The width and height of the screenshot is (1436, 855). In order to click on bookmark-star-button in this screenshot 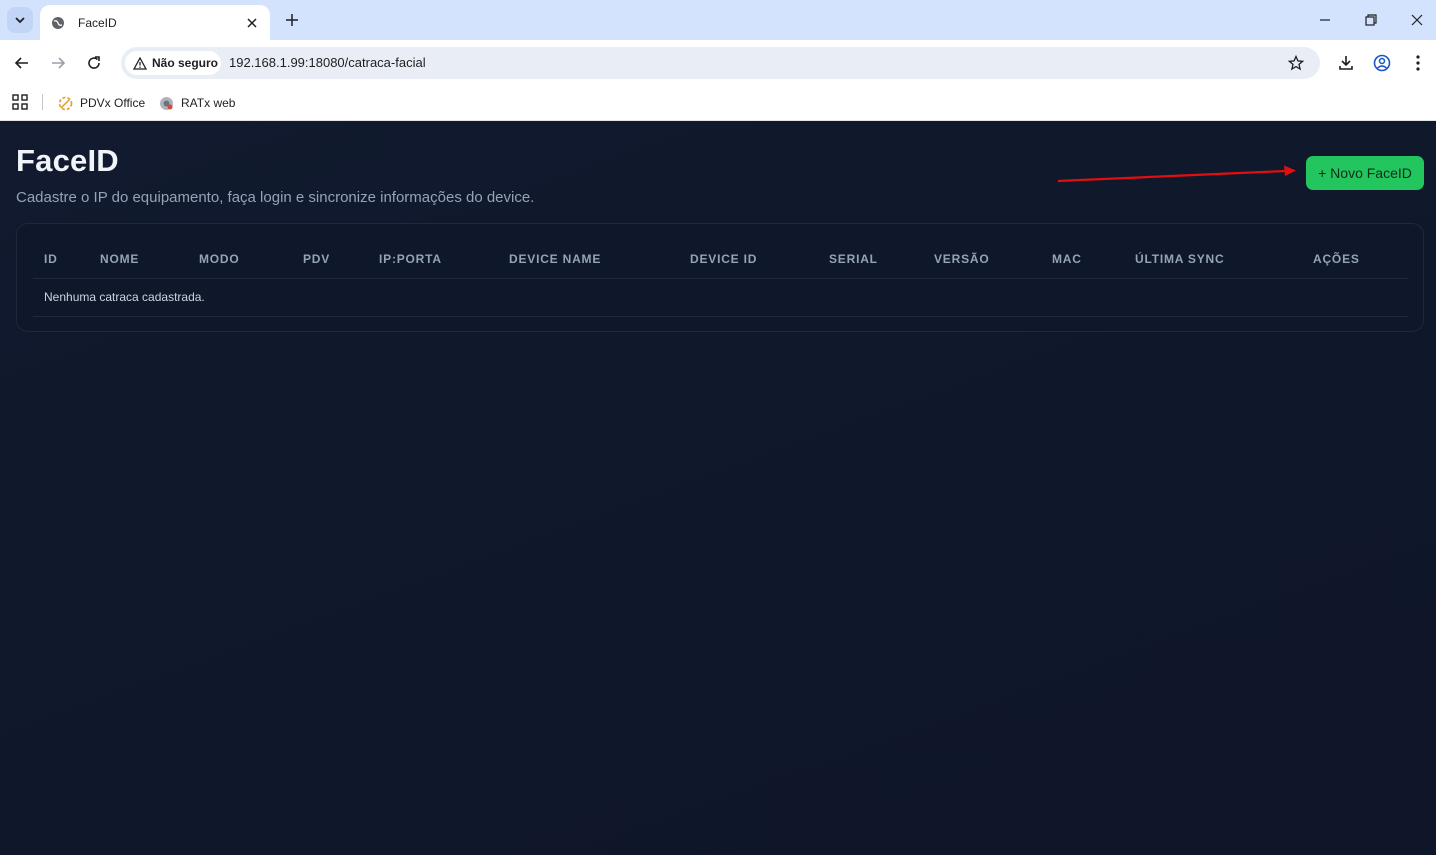, I will do `click(1296, 63)`.